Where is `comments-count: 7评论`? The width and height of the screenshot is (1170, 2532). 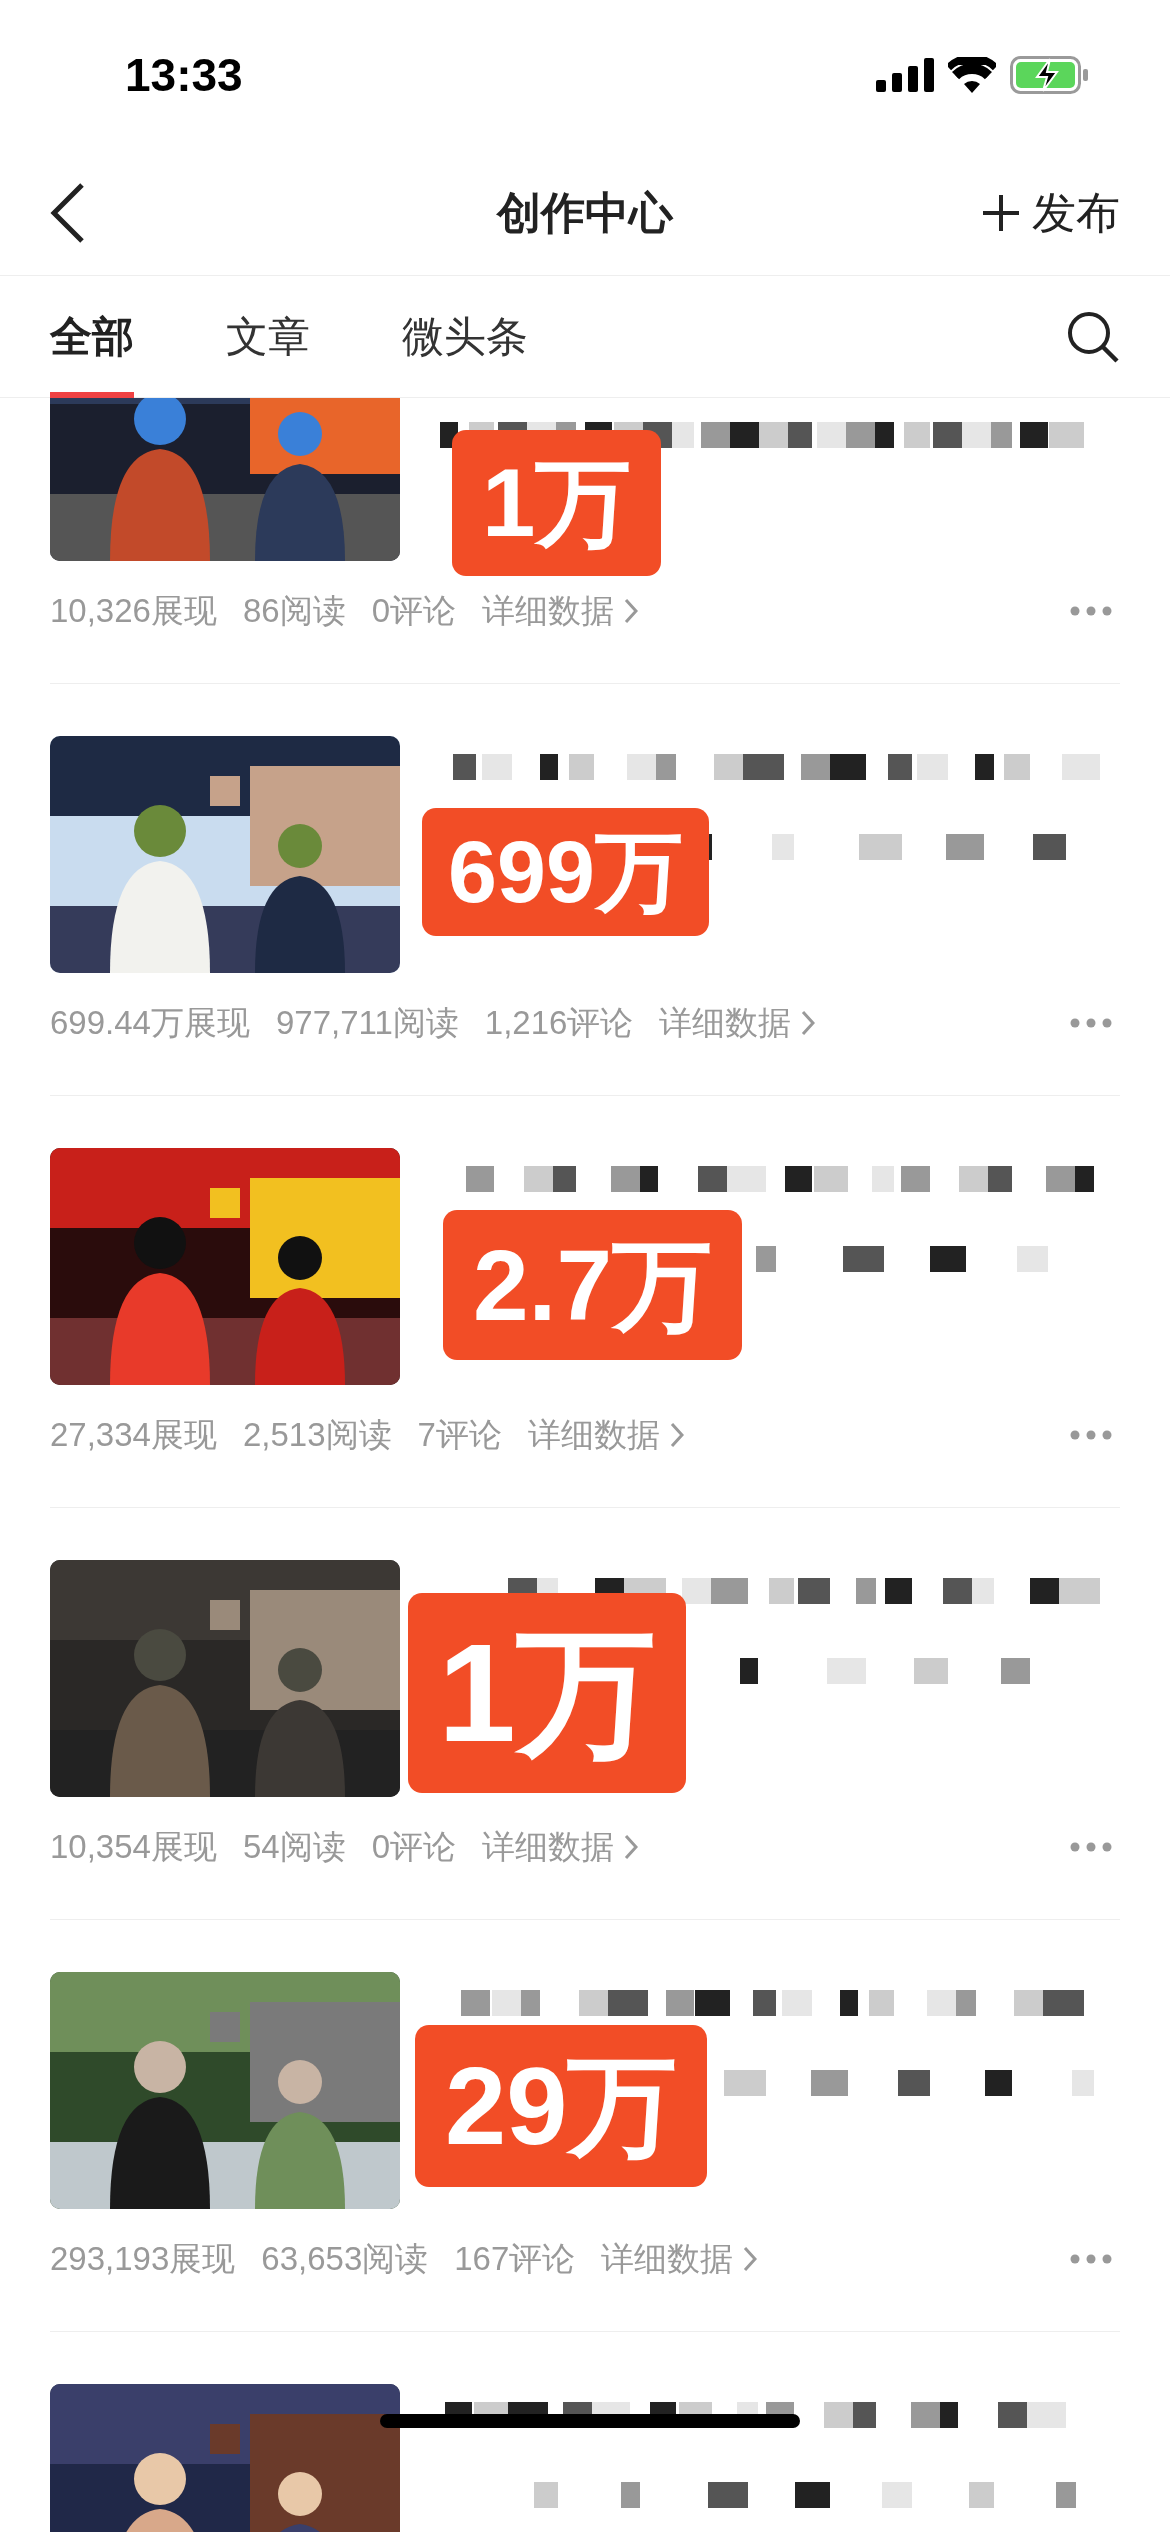
comments-count: 7评论 is located at coordinates (459, 1435).